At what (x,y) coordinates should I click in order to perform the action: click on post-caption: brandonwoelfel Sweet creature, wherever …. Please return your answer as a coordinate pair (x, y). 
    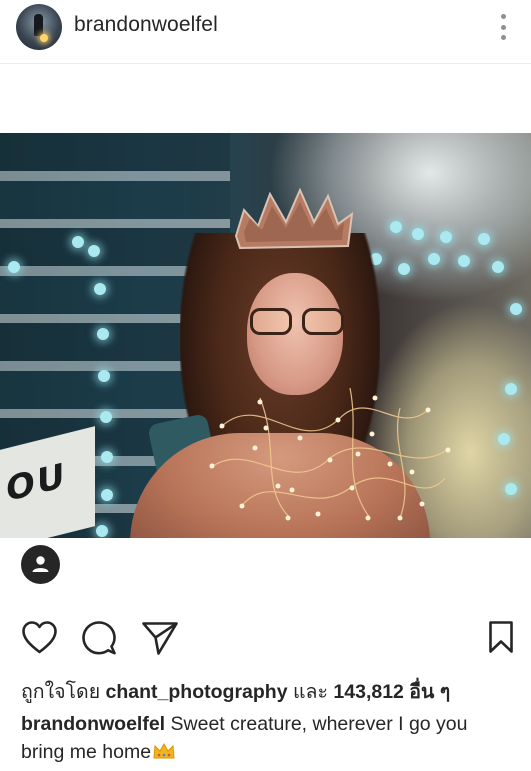
    Looking at the image, I should click on (268, 738).